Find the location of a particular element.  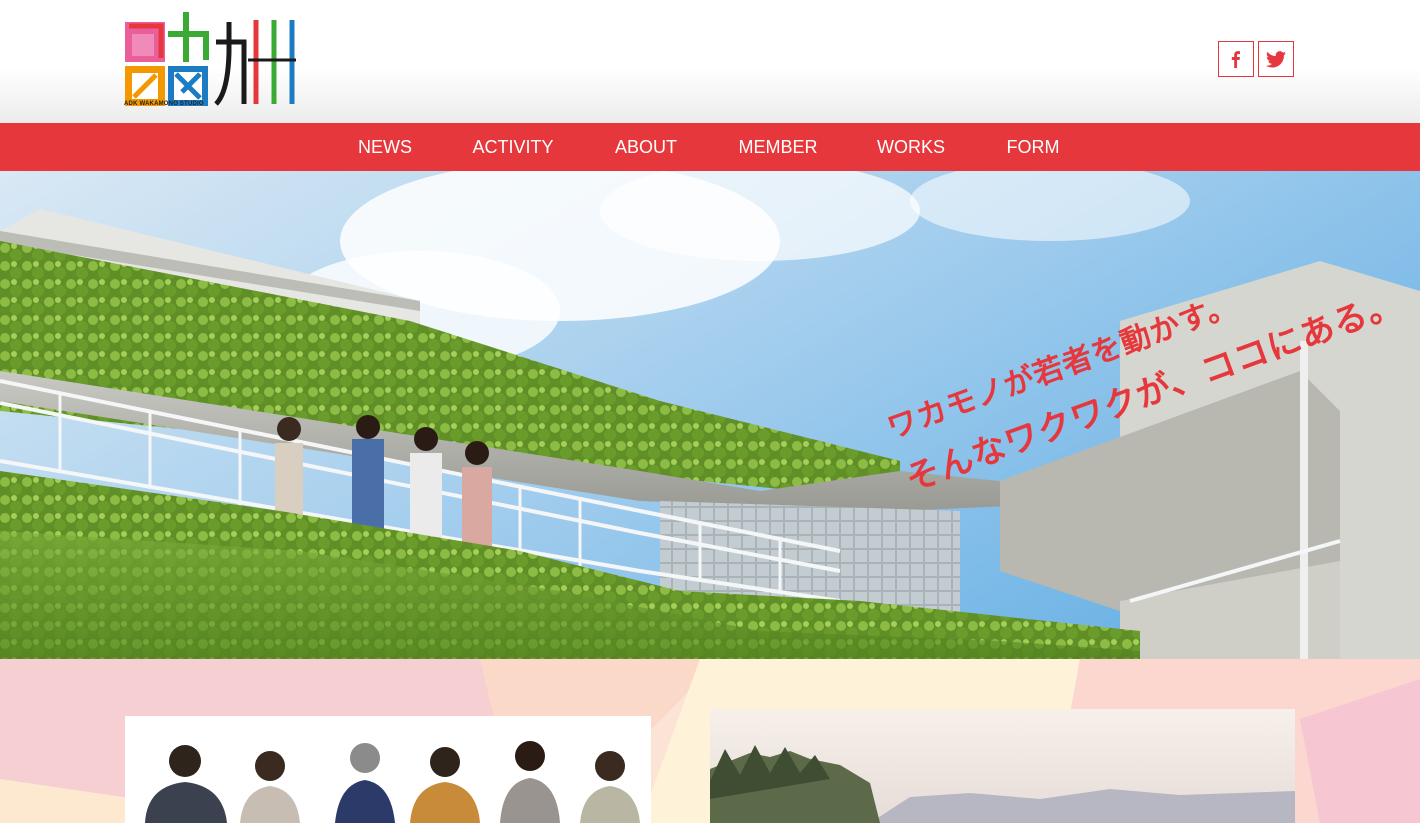

logo-caption: ADK WAKAMONO STUDIO is located at coordinates (164, 104).